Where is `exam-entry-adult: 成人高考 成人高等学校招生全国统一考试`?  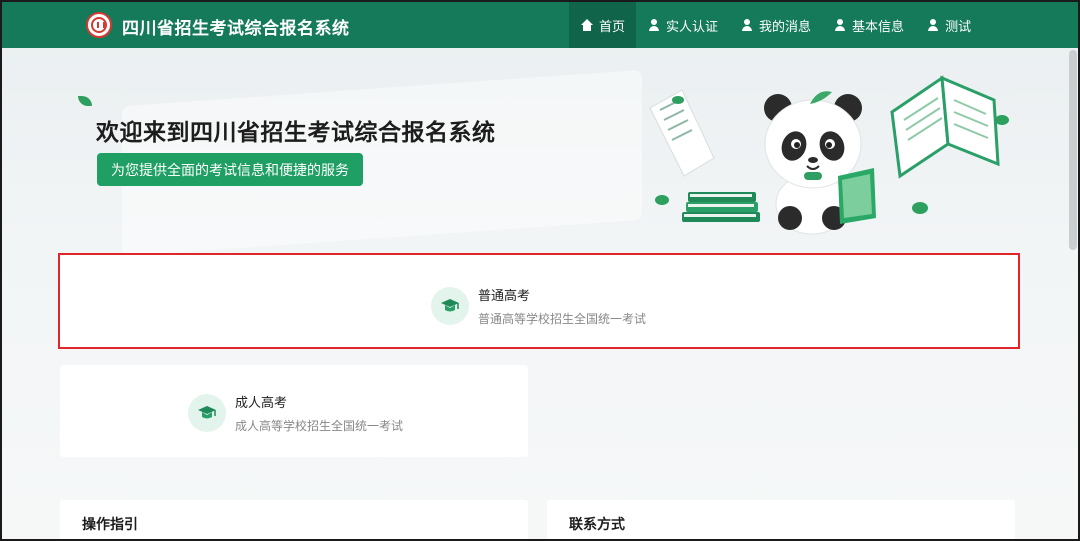 exam-entry-adult: 成人高考 成人高等学校招生全国统一考试 is located at coordinates (295, 413).